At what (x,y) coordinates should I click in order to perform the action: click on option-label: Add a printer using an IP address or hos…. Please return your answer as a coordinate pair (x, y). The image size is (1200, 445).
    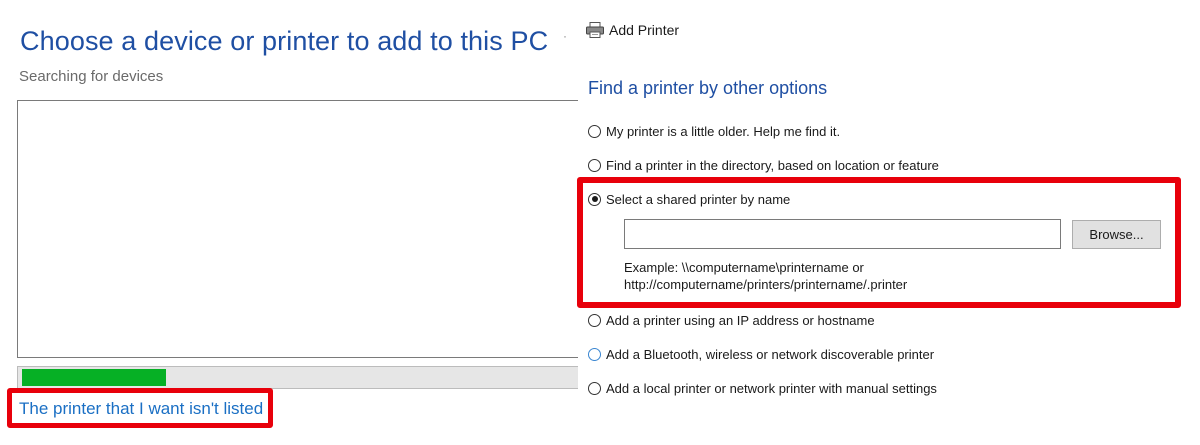
    Looking at the image, I should click on (740, 320).